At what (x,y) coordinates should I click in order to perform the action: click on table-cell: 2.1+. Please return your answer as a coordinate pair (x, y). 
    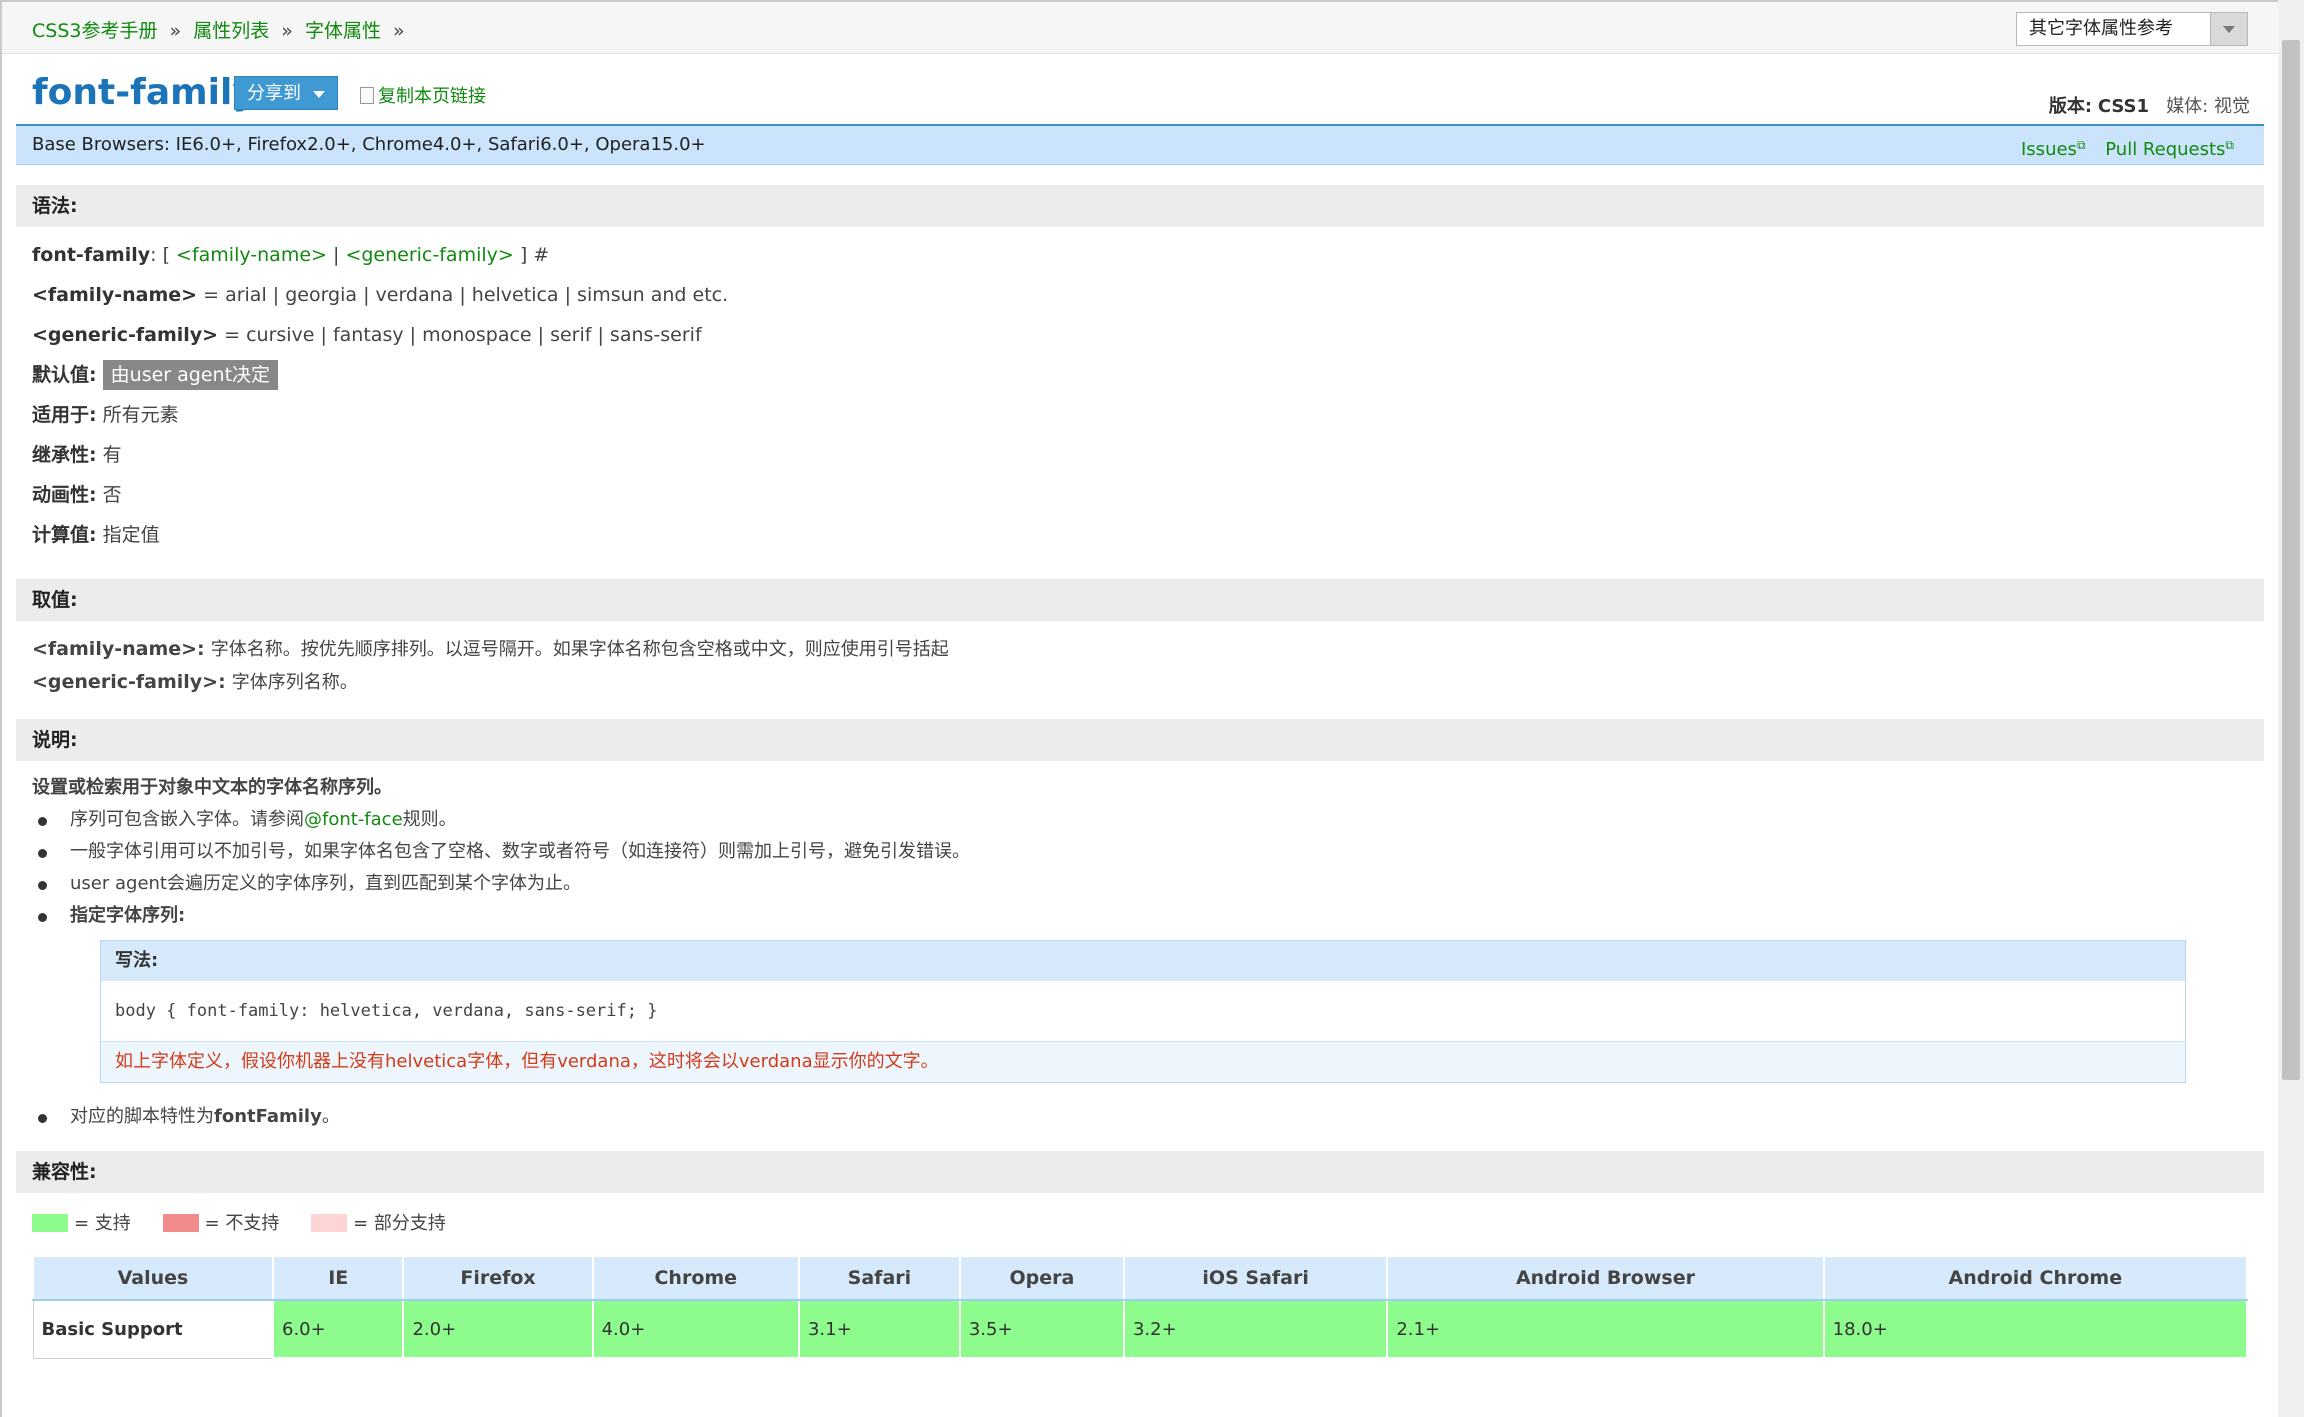
    Looking at the image, I should click on (1605, 1329).